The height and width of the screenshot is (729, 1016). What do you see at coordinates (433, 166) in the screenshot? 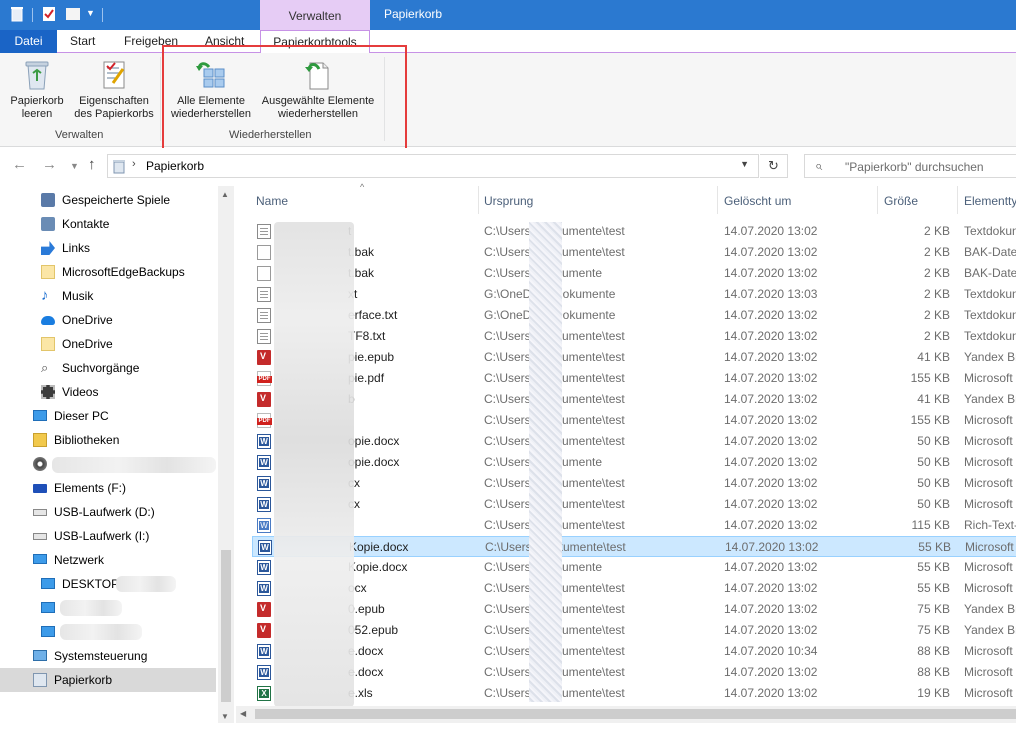
I see `address-bar: › Papierkorb ▼` at bounding box center [433, 166].